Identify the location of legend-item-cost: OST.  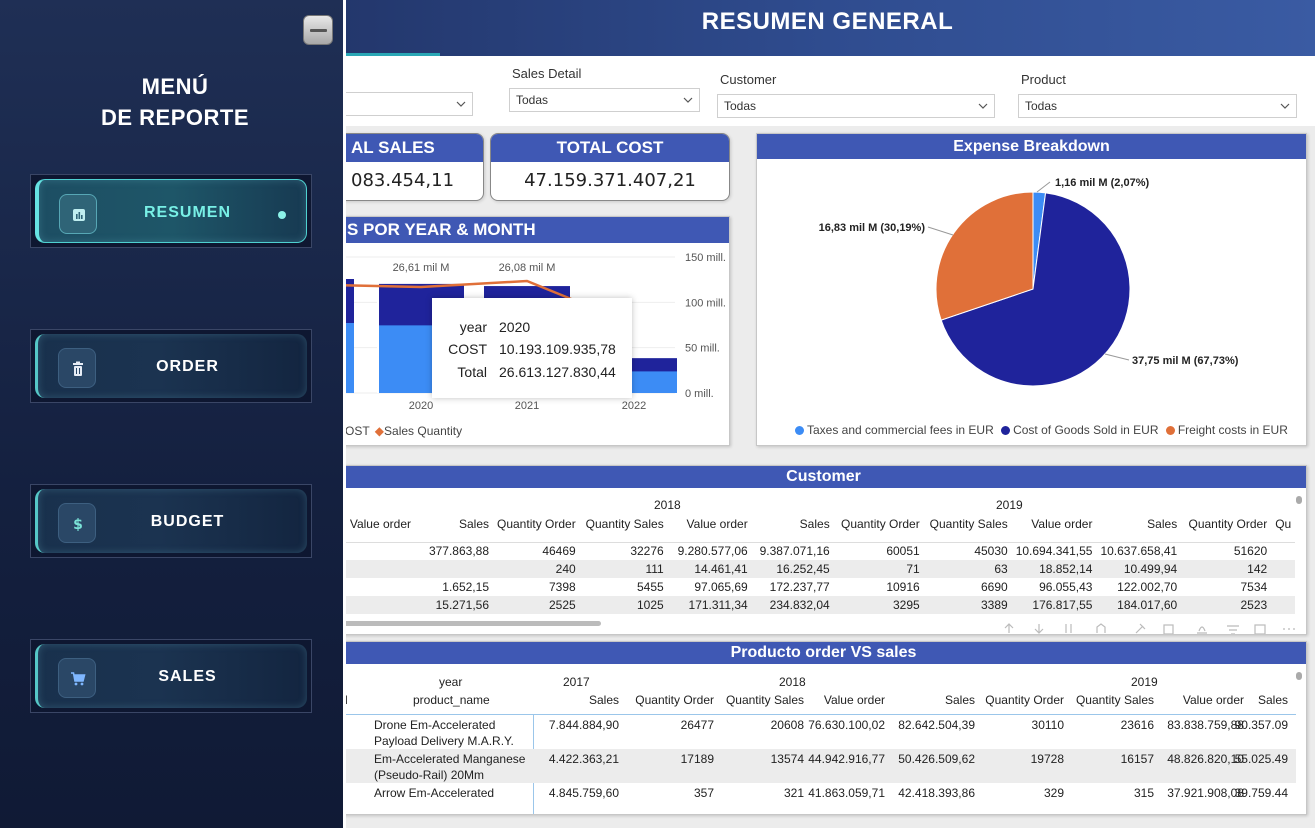
(357, 431).